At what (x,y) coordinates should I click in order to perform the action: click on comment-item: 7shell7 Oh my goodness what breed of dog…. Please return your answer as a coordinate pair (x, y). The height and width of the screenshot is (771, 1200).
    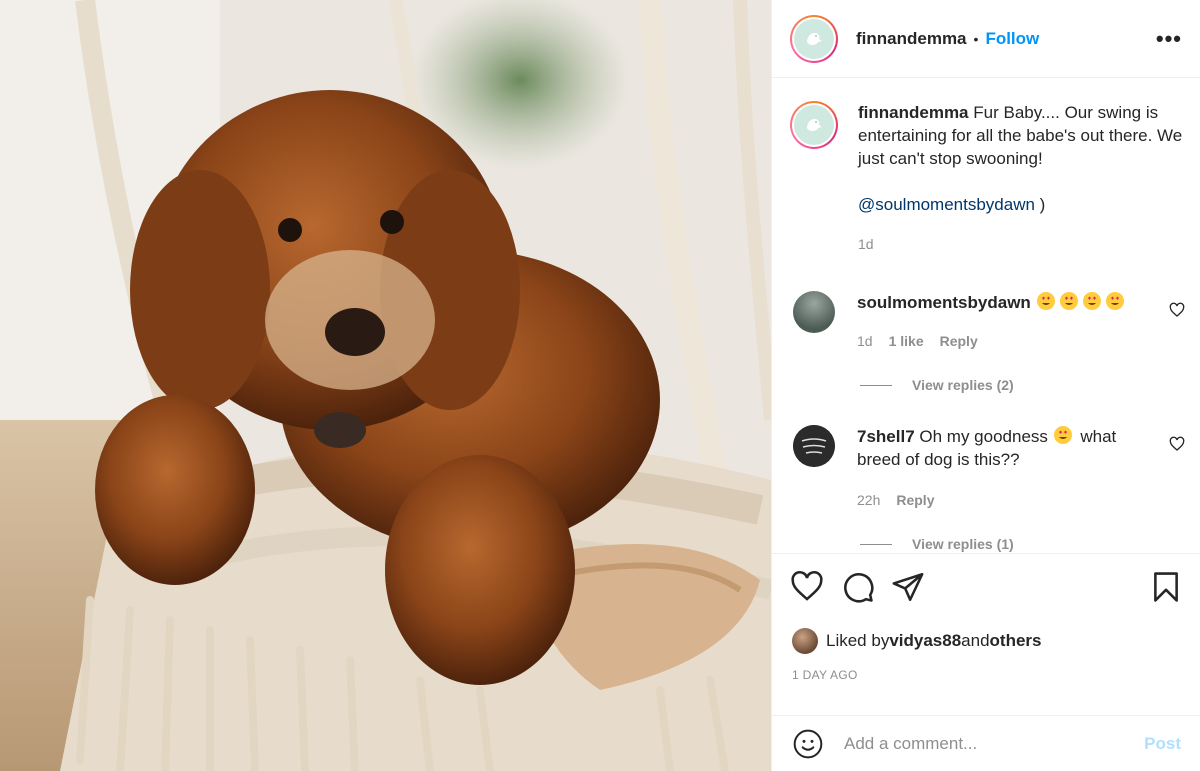
    Looking at the image, I should click on (975, 448).